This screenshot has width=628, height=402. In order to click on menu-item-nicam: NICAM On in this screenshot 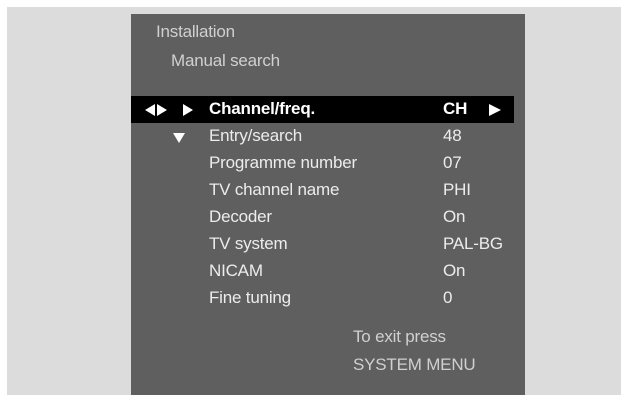, I will do `click(328, 271)`.